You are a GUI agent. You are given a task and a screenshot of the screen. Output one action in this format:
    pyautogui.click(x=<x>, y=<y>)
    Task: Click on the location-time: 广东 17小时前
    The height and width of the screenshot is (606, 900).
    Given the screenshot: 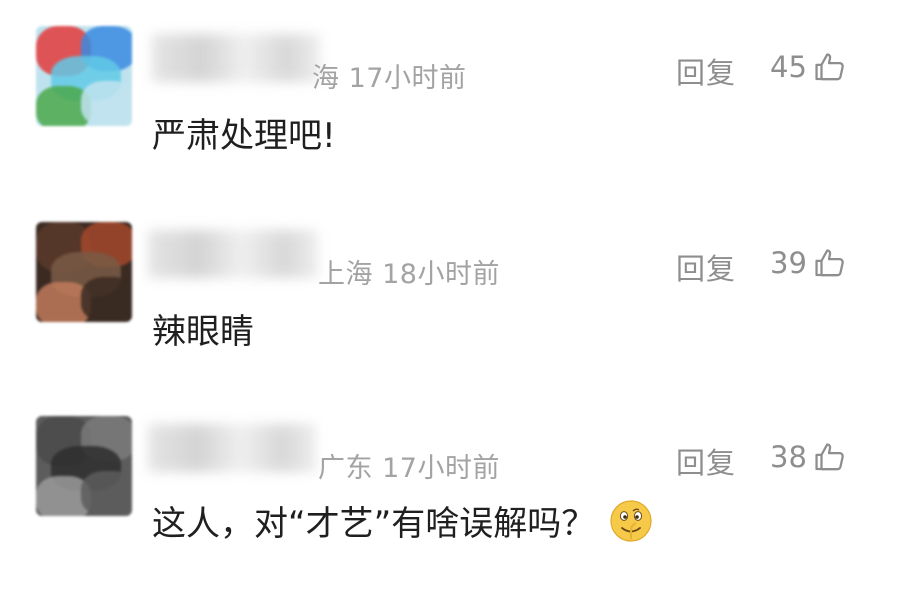 What is the action you would take?
    pyautogui.click(x=409, y=468)
    